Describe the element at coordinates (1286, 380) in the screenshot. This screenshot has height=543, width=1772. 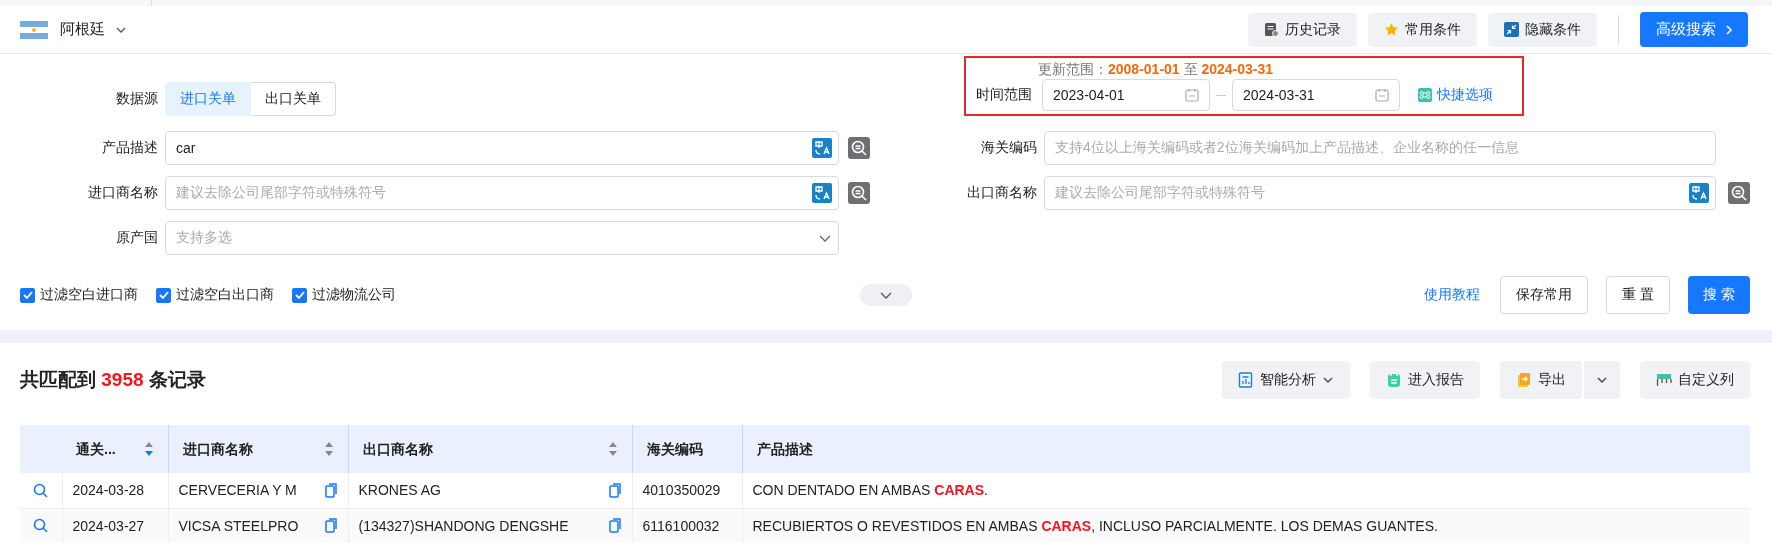
I see `analysis-button: 智能分析` at that location.